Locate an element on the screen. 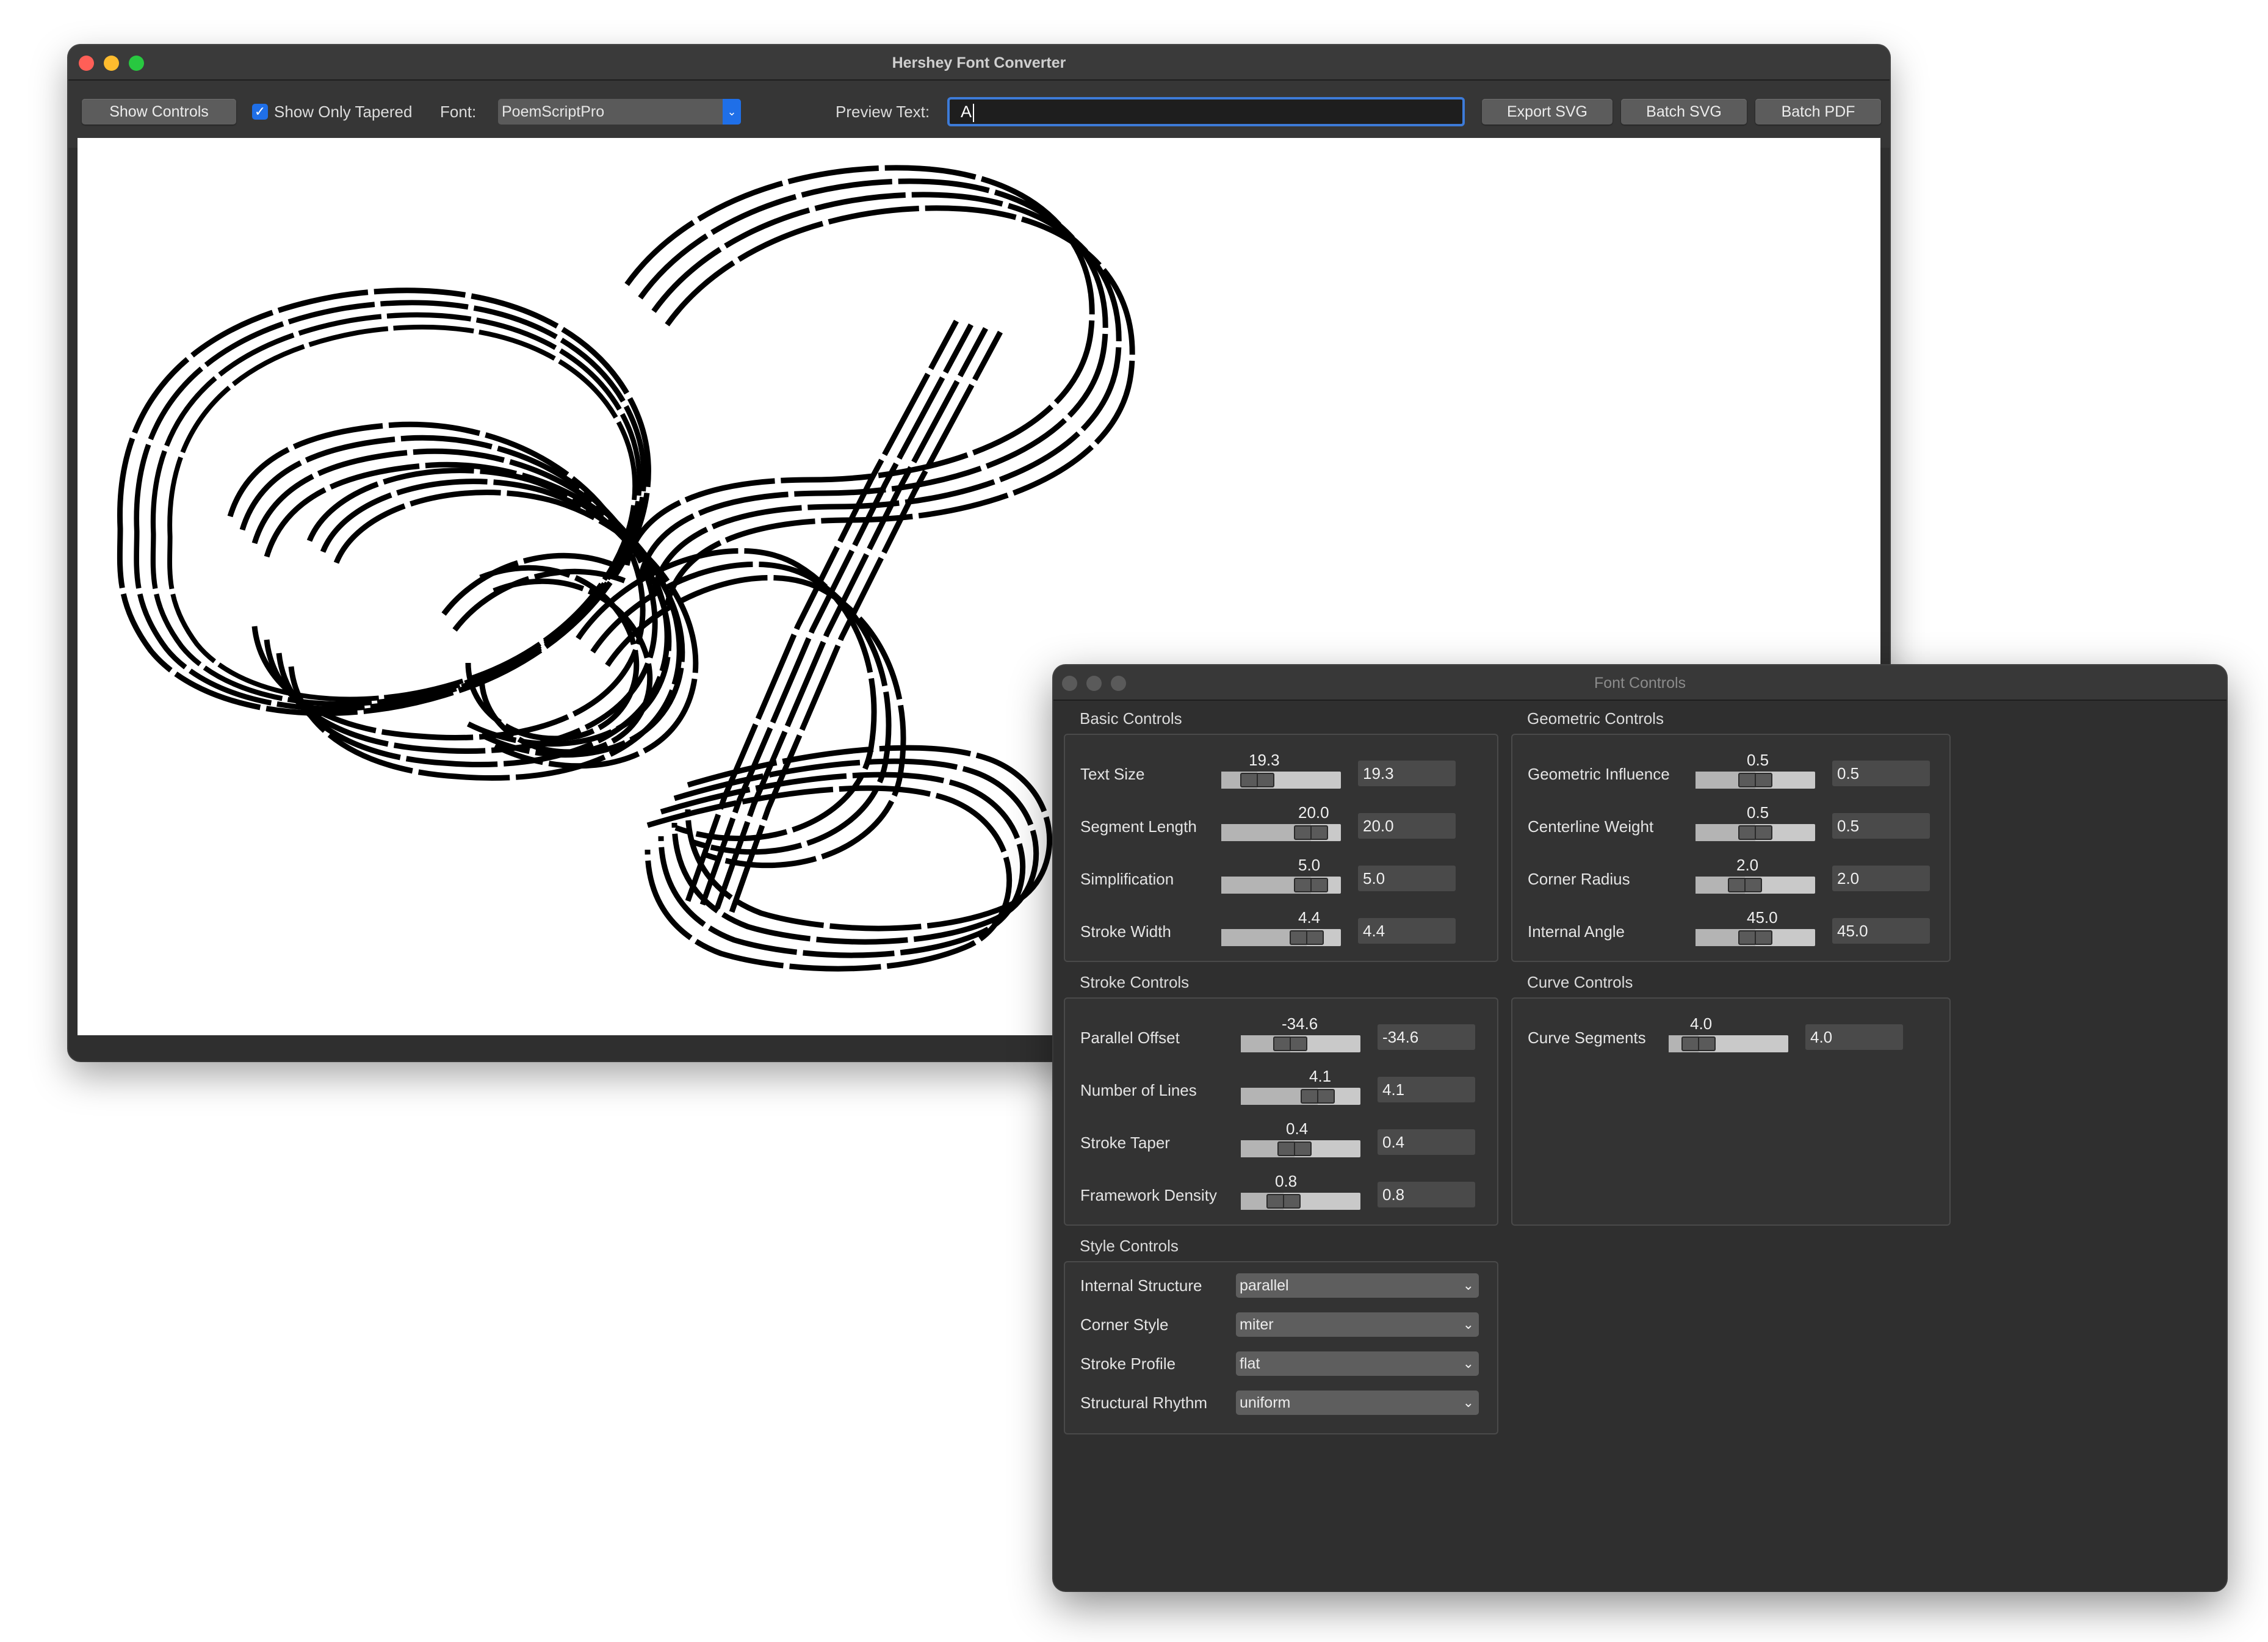  stroke-taper-slider: 0.4 is located at coordinates (1300, 1138).